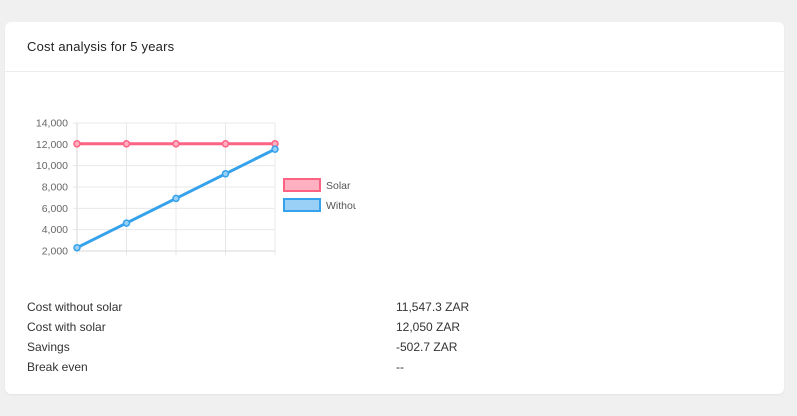  I want to click on stat-label: Savings, so click(48, 347).